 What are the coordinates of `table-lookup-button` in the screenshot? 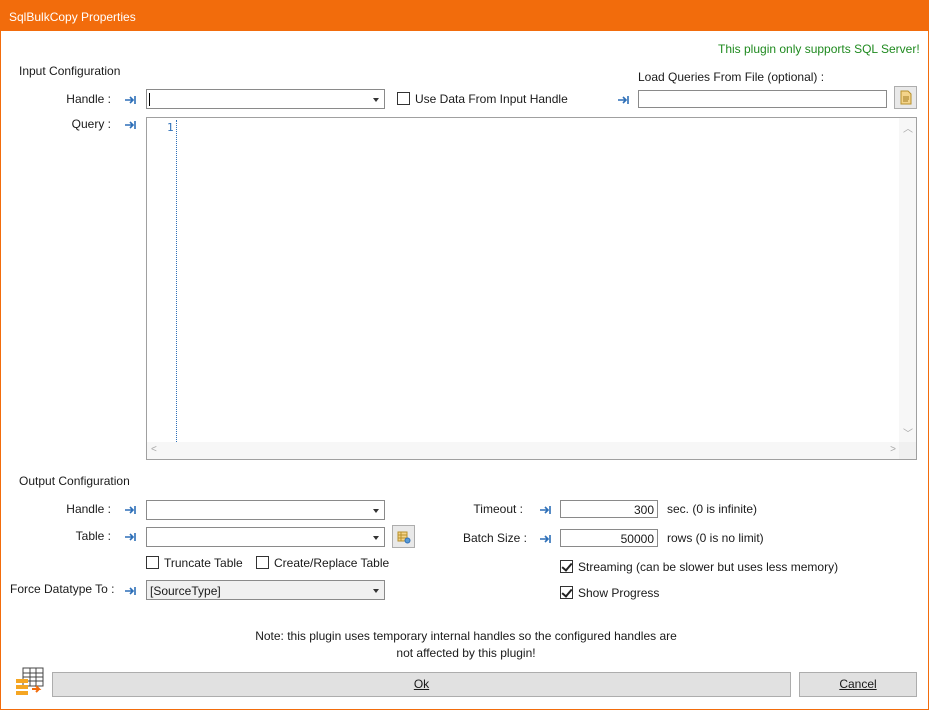 It's located at (403, 536).